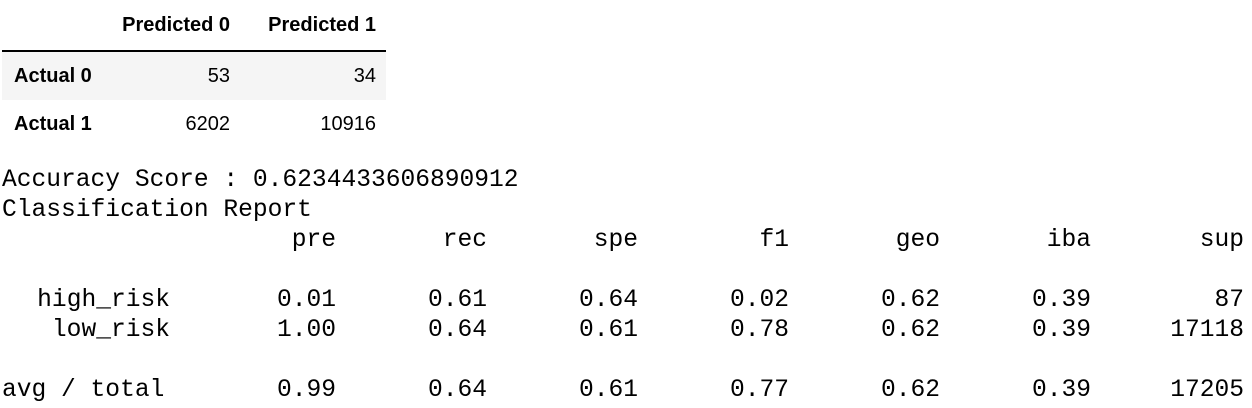 This screenshot has height=408, width=1252. I want to click on table-row: Actual 1 6202 10916, so click(194, 124).